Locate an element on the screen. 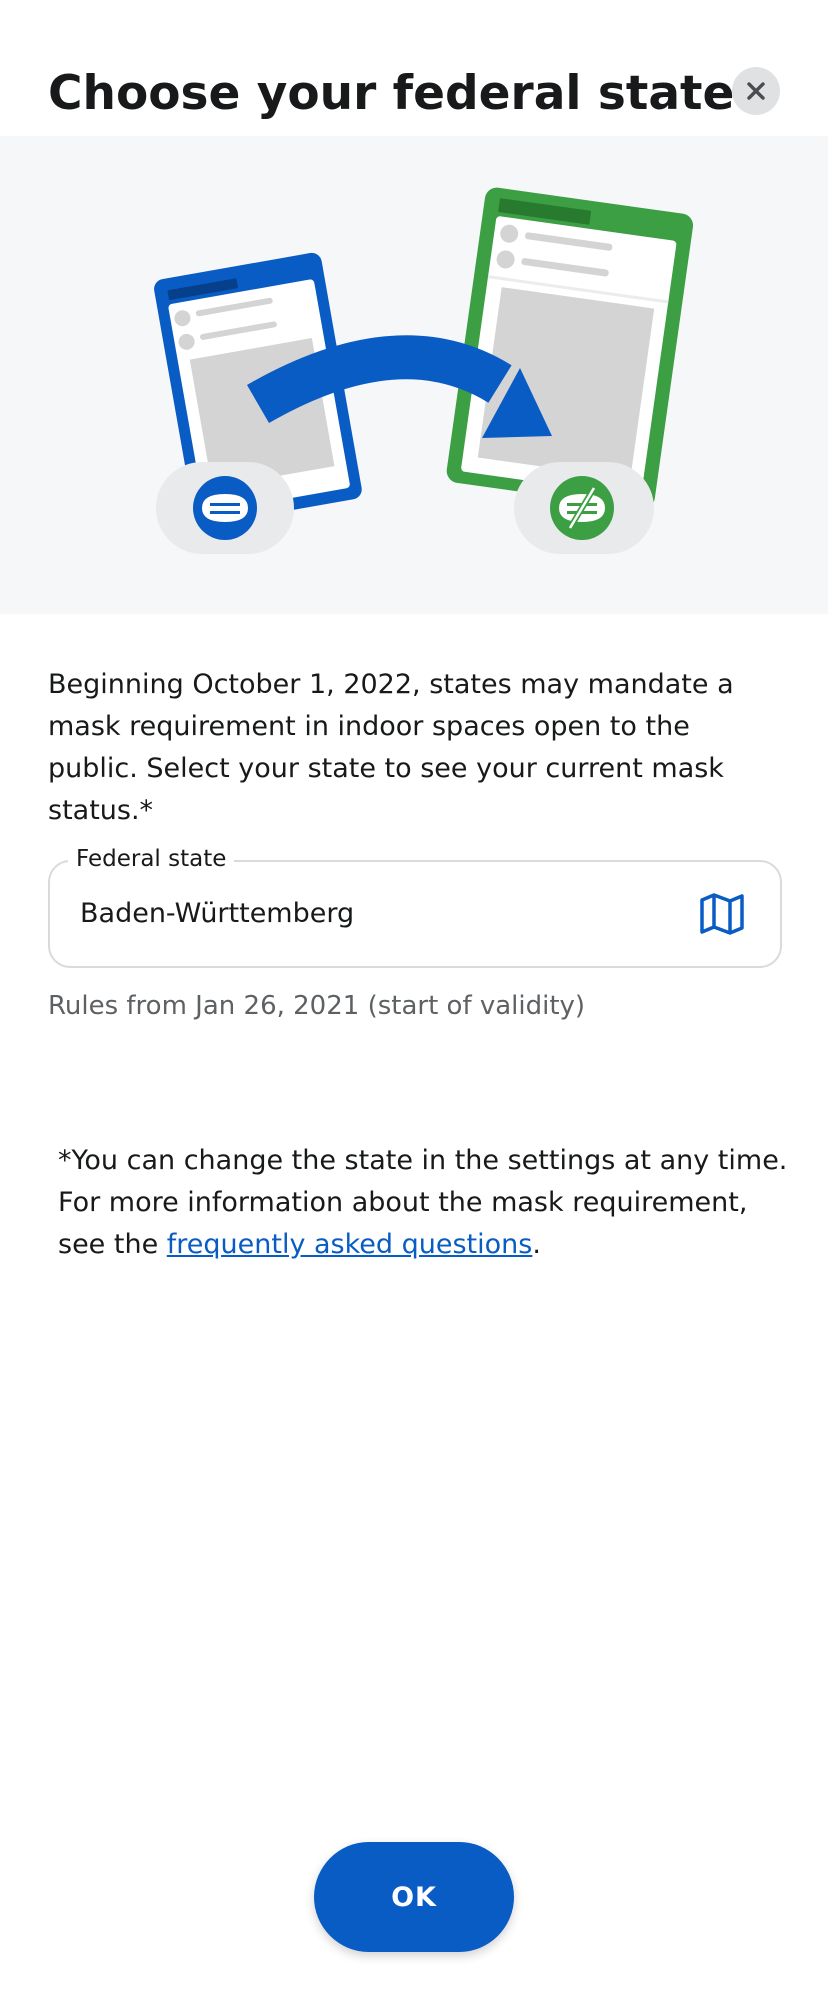 The height and width of the screenshot is (2000, 828). federal-state-select: Federal state Baden-Württemberg is located at coordinates (415, 905).